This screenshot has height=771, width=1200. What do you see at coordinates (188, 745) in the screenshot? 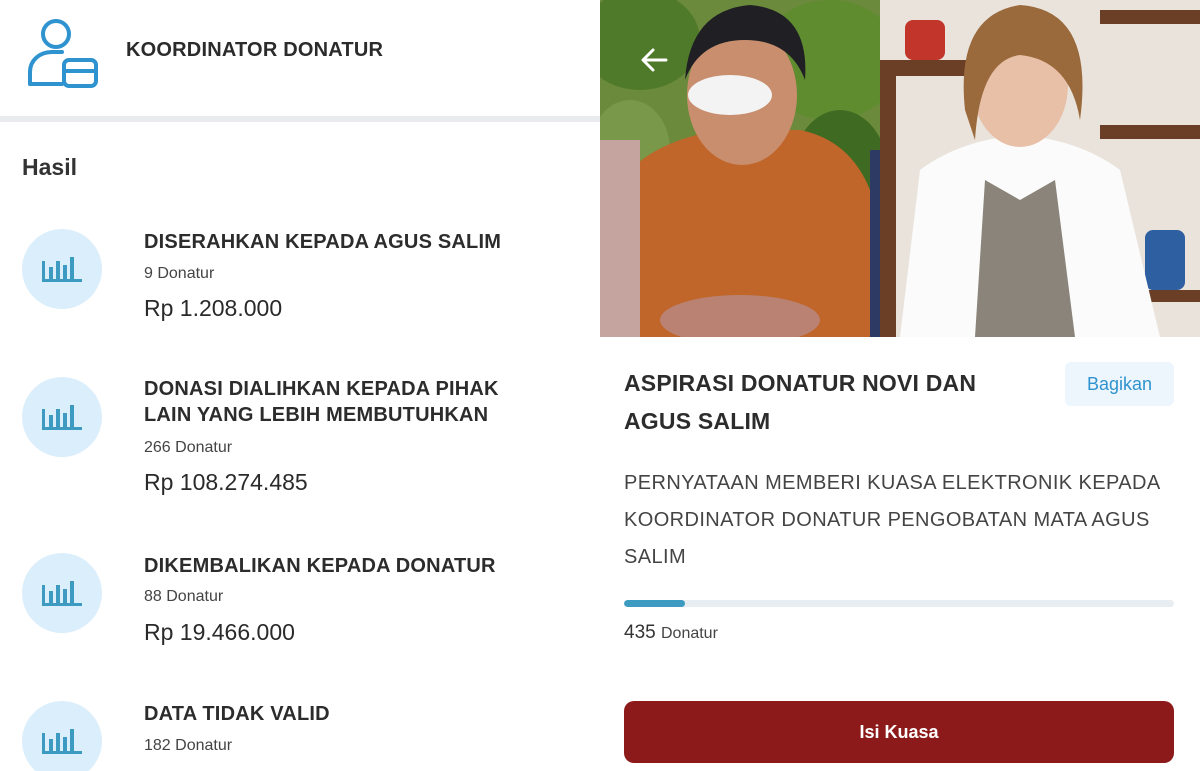
I see `result-donor-count: 182 Donatur` at bounding box center [188, 745].